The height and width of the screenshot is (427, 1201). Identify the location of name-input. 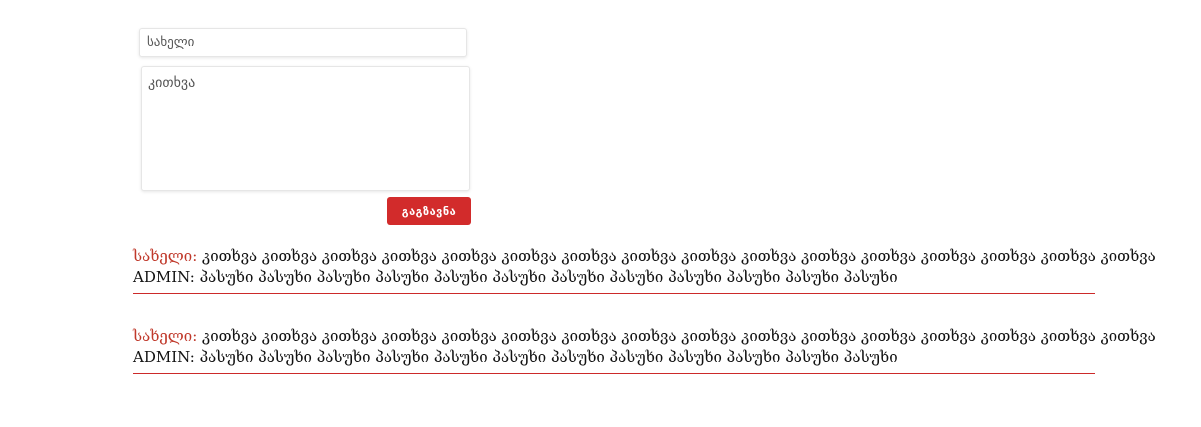
(303, 42).